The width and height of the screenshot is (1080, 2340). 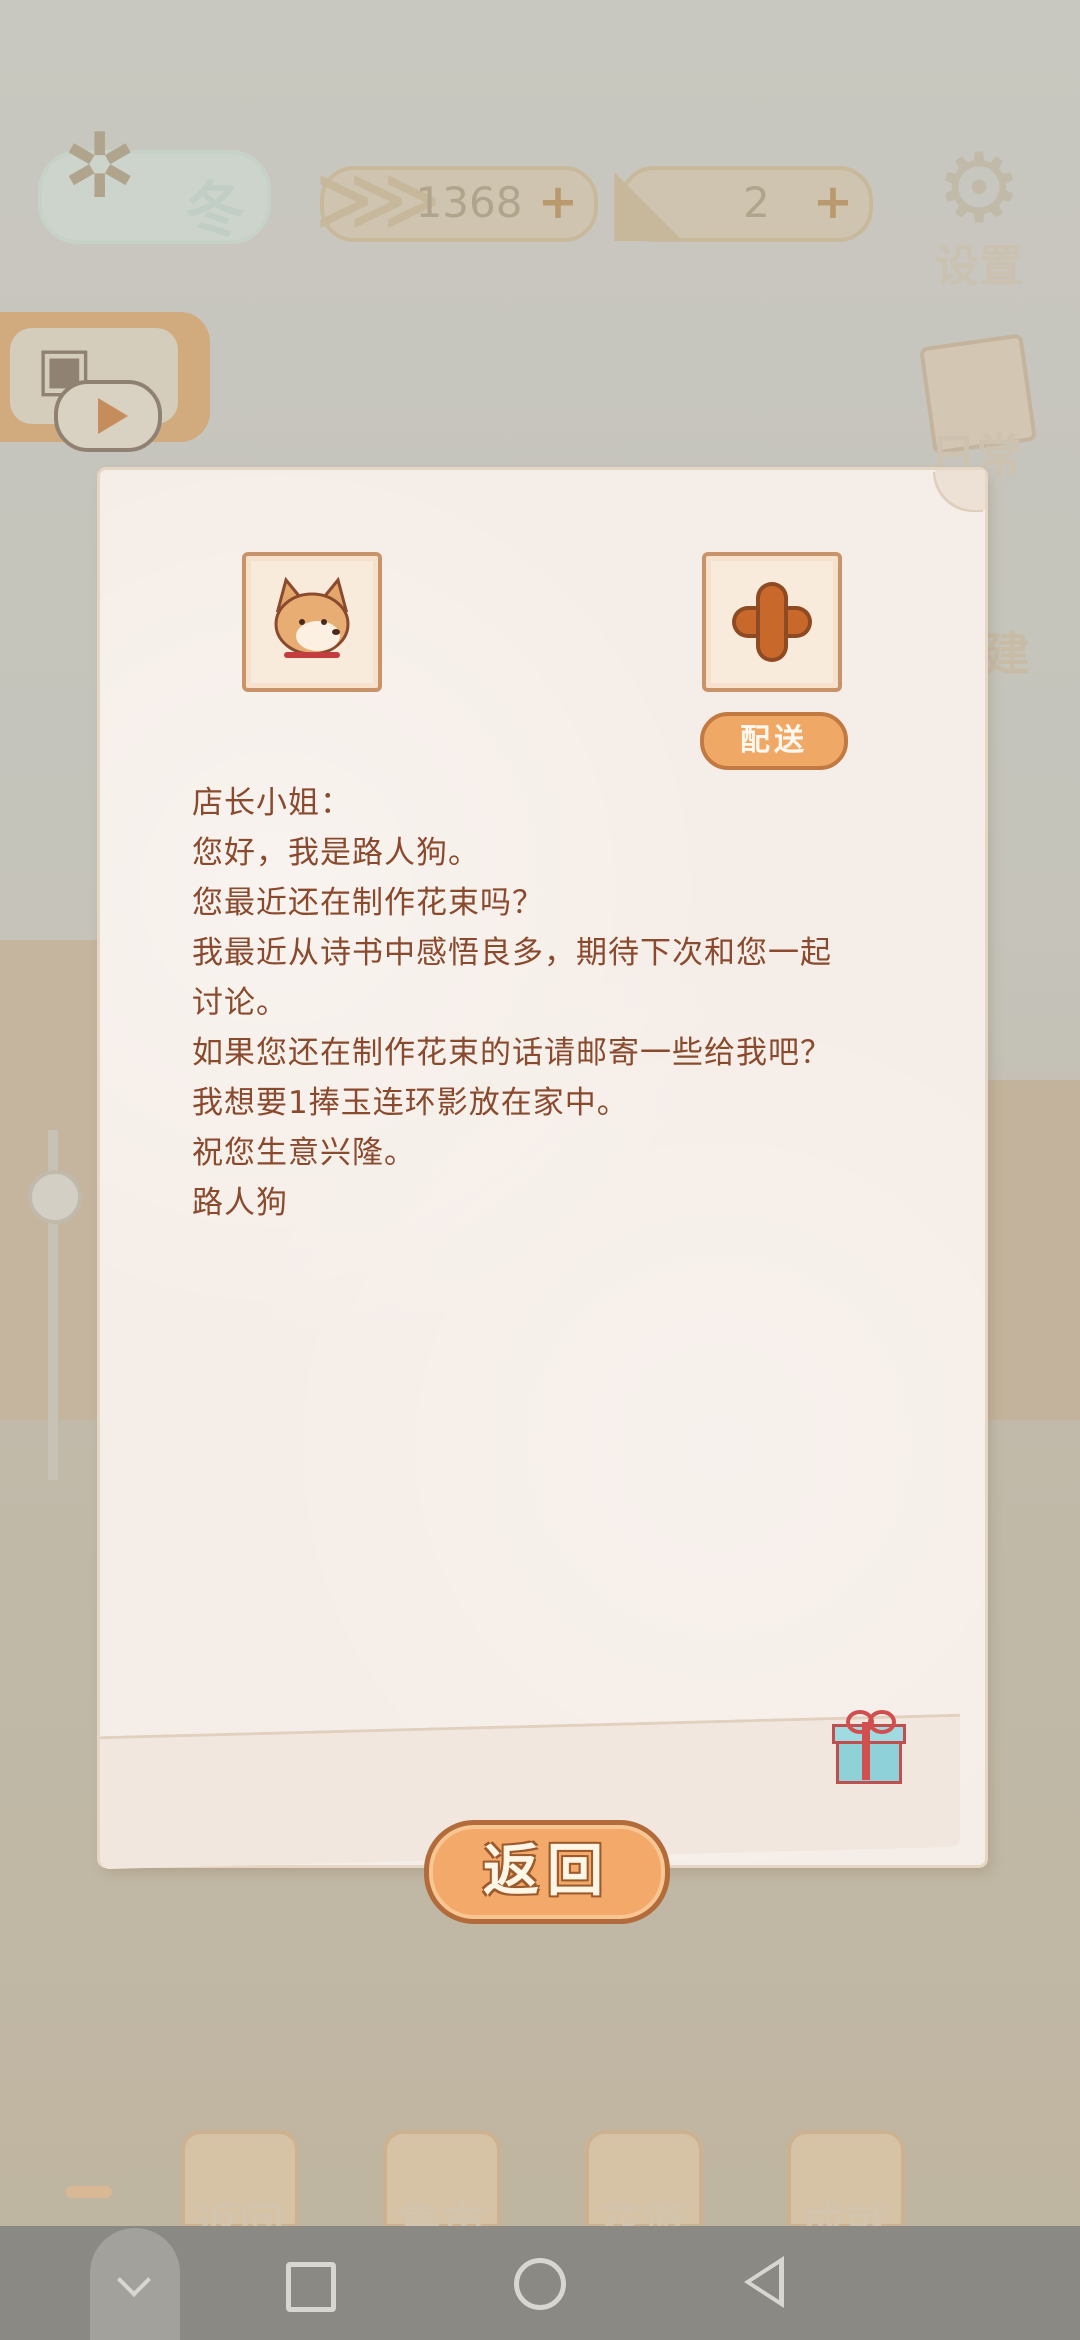 What do you see at coordinates (240, 2190) in the screenshot?
I see `menu-item-return: 返回` at bounding box center [240, 2190].